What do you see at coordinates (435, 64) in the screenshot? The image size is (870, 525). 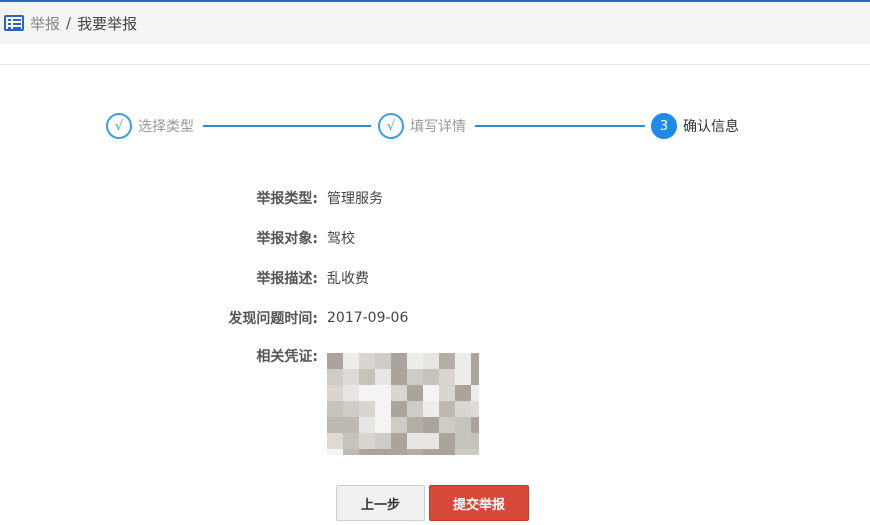 I see `header-divider` at bounding box center [435, 64].